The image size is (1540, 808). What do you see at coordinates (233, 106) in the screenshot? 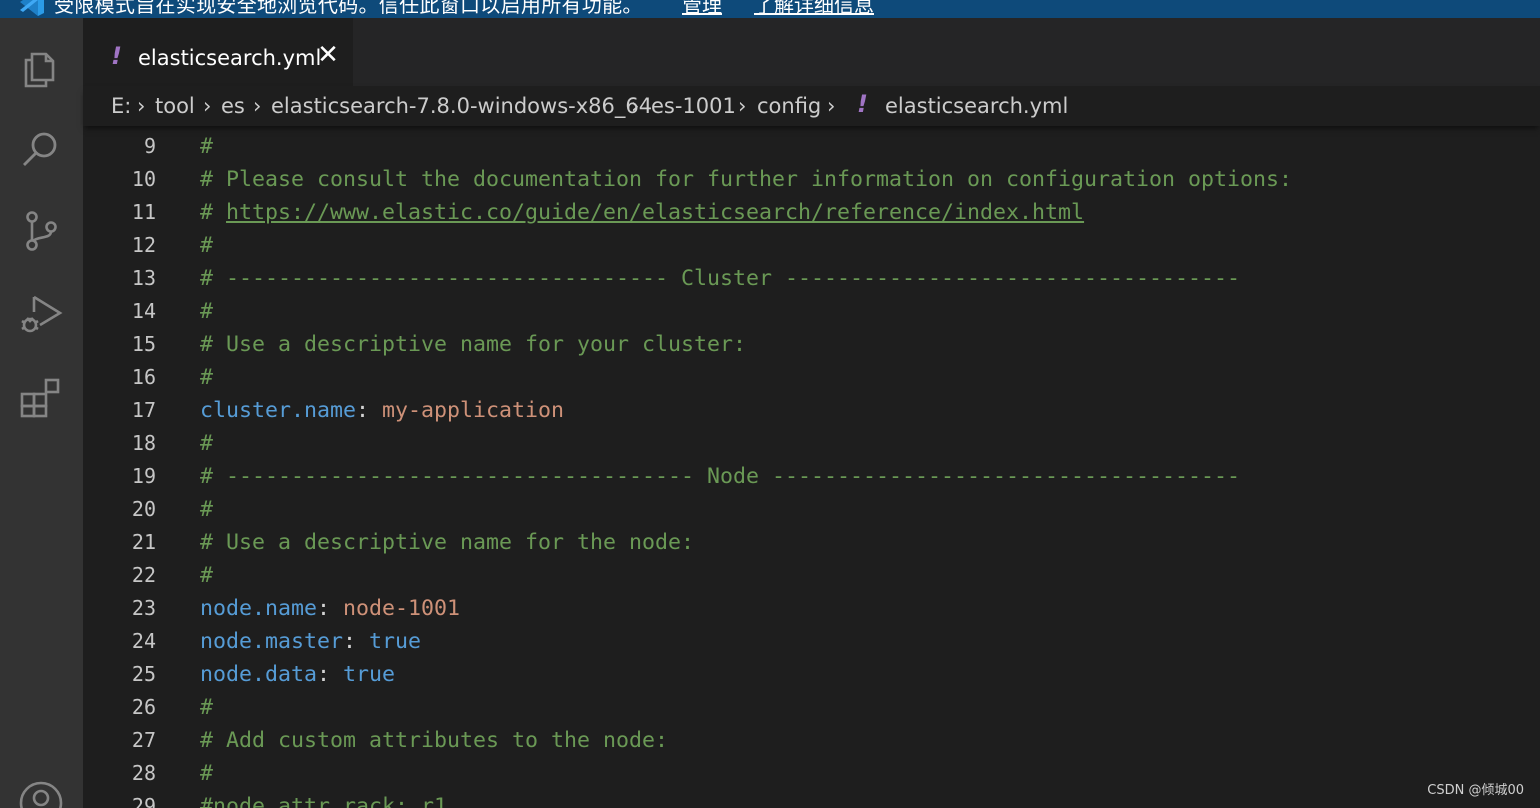
I see `breadcrumb-item-es: es` at bounding box center [233, 106].